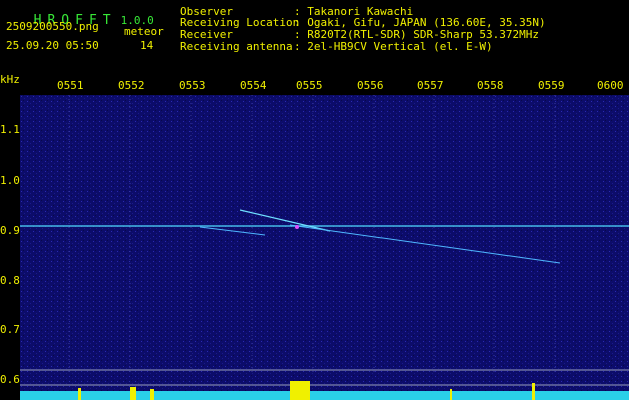 The width and height of the screenshot is (629, 400). What do you see at coordinates (297, 227) in the screenshot?
I see `meteor-echo` at bounding box center [297, 227].